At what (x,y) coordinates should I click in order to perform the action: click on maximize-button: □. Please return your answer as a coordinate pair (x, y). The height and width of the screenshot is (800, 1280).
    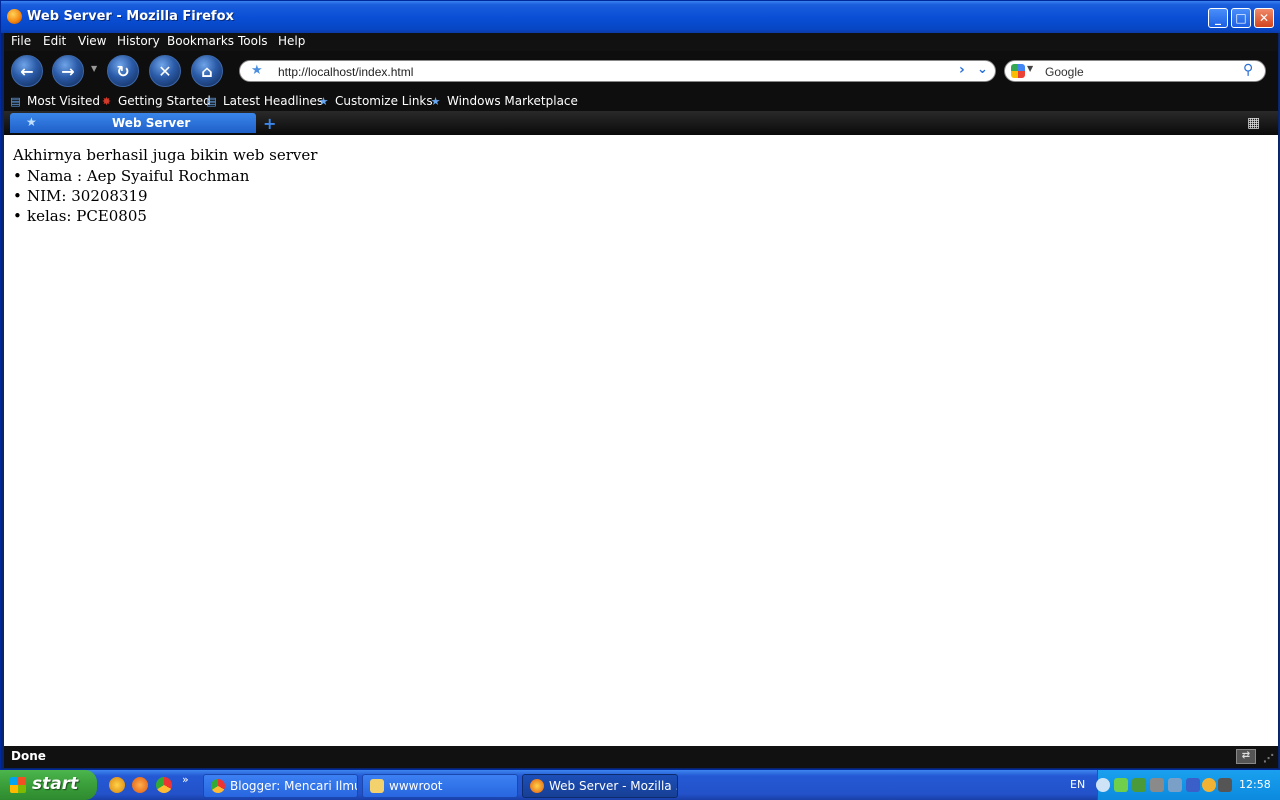
    Looking at the image, I should click on (1241, 18).